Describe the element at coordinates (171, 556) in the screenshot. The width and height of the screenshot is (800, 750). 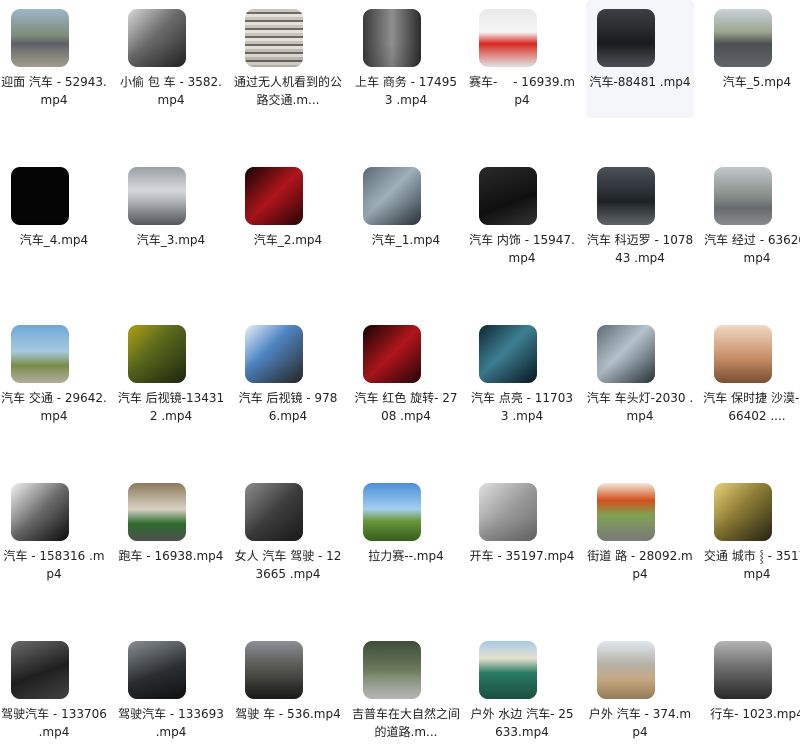
I see `file-name: 跑车 - 16938.mp4` at that location.